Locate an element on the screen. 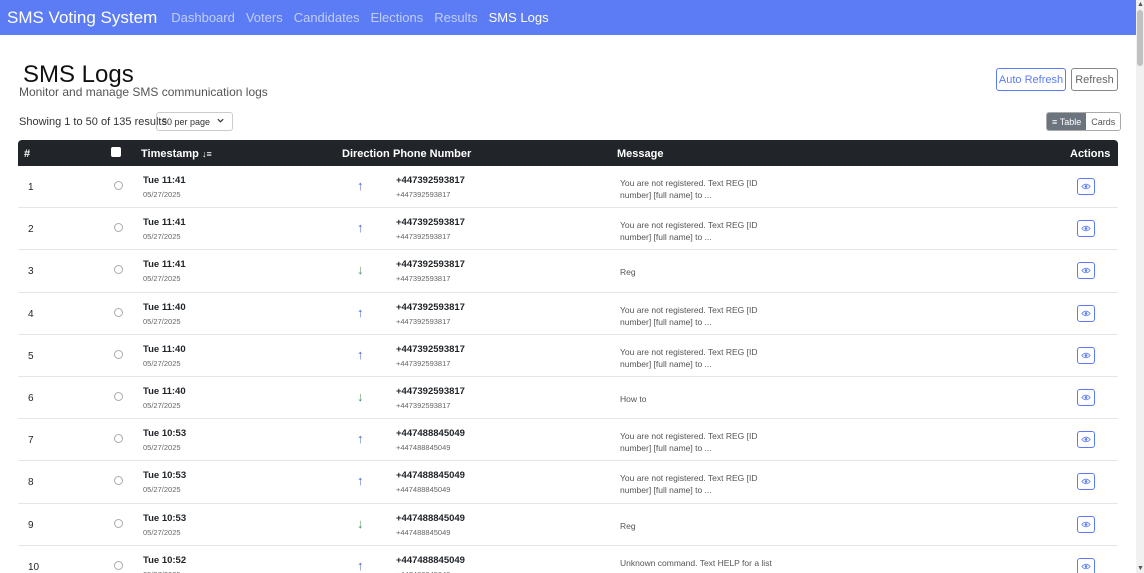 This screenshot has width=1144, height=573. table-view-label: Table is located at coordinates (1070, 121).